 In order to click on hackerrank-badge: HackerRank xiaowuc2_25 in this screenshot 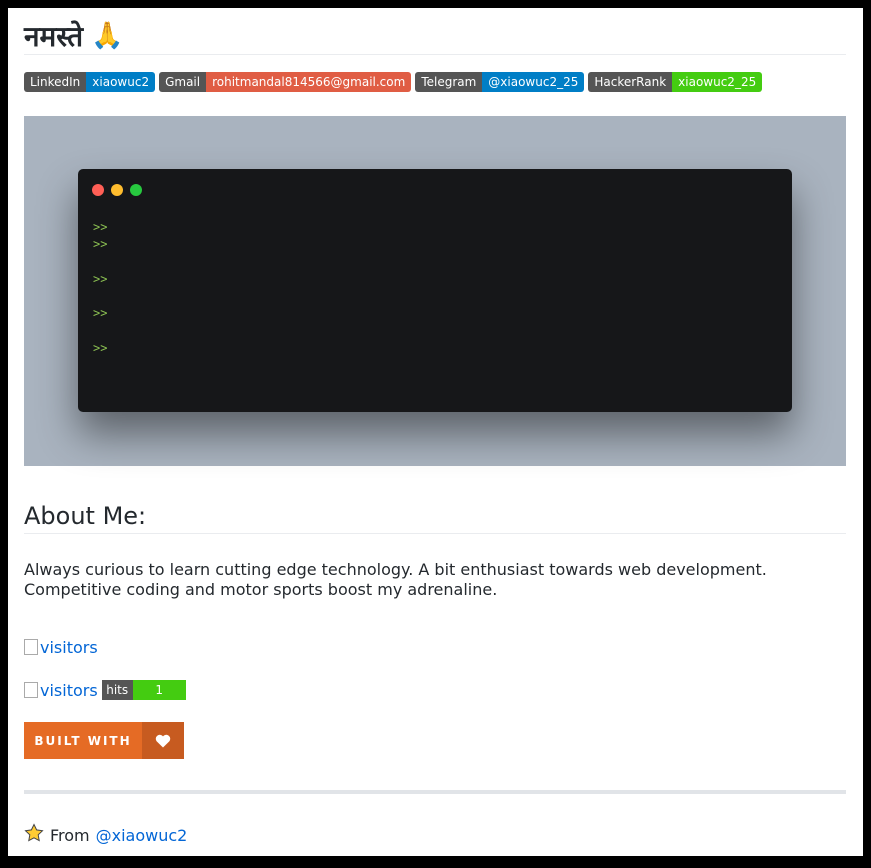, I will do `click(675, 82)`.